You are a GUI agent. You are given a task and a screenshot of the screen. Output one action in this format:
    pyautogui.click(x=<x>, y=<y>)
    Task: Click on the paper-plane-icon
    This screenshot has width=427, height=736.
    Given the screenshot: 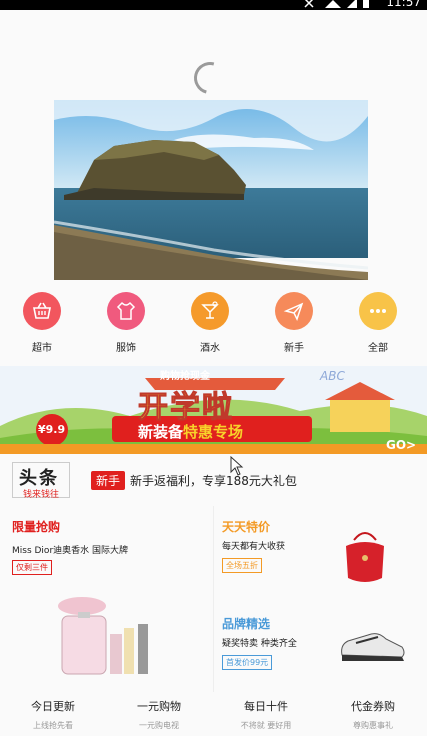 What is the action you would take?
    pyautogui.click(x=294, y=311)
    